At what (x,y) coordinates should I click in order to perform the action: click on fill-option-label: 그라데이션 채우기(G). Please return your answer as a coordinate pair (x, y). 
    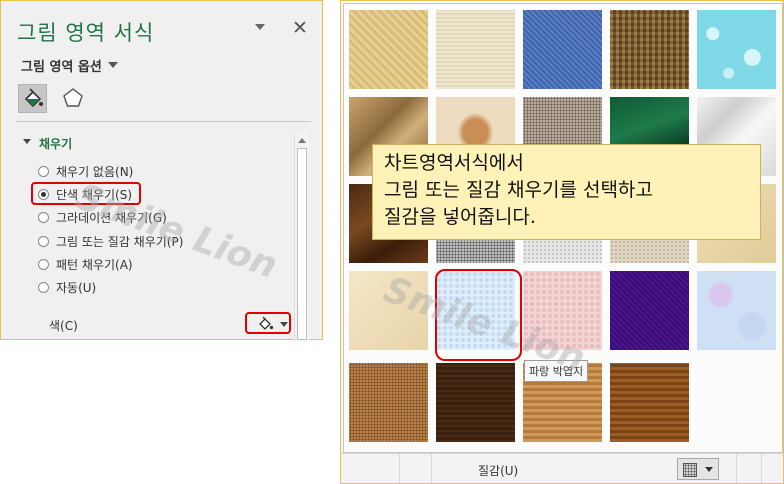
    Looking at the image, I should click on (111, 218).